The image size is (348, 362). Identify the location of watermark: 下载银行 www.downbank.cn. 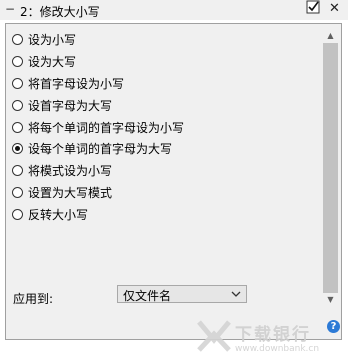
(262, 338).